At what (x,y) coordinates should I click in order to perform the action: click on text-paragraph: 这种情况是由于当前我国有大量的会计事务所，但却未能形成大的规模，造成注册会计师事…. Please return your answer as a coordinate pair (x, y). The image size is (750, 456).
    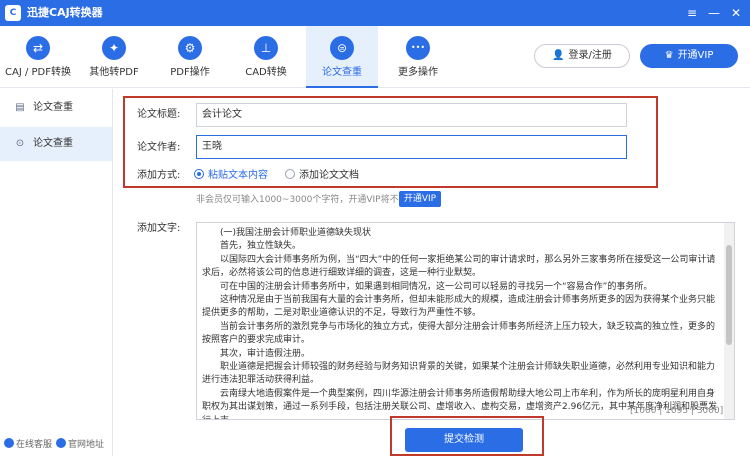
    Looking at the image, I should click on (459, 307).